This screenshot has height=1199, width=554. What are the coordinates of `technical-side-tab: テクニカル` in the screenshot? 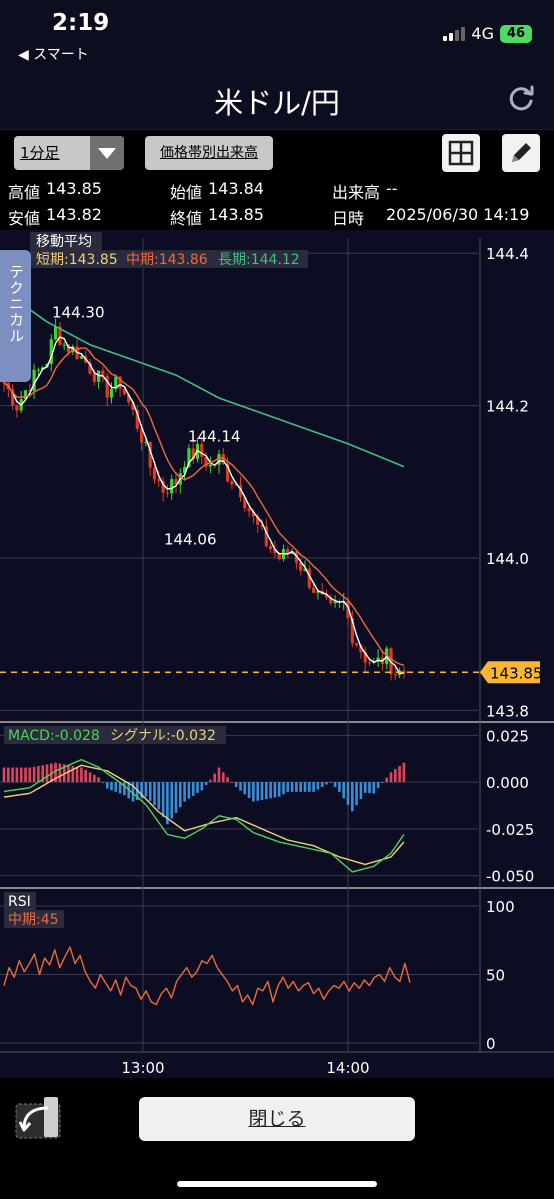 It's located at (15, 316).